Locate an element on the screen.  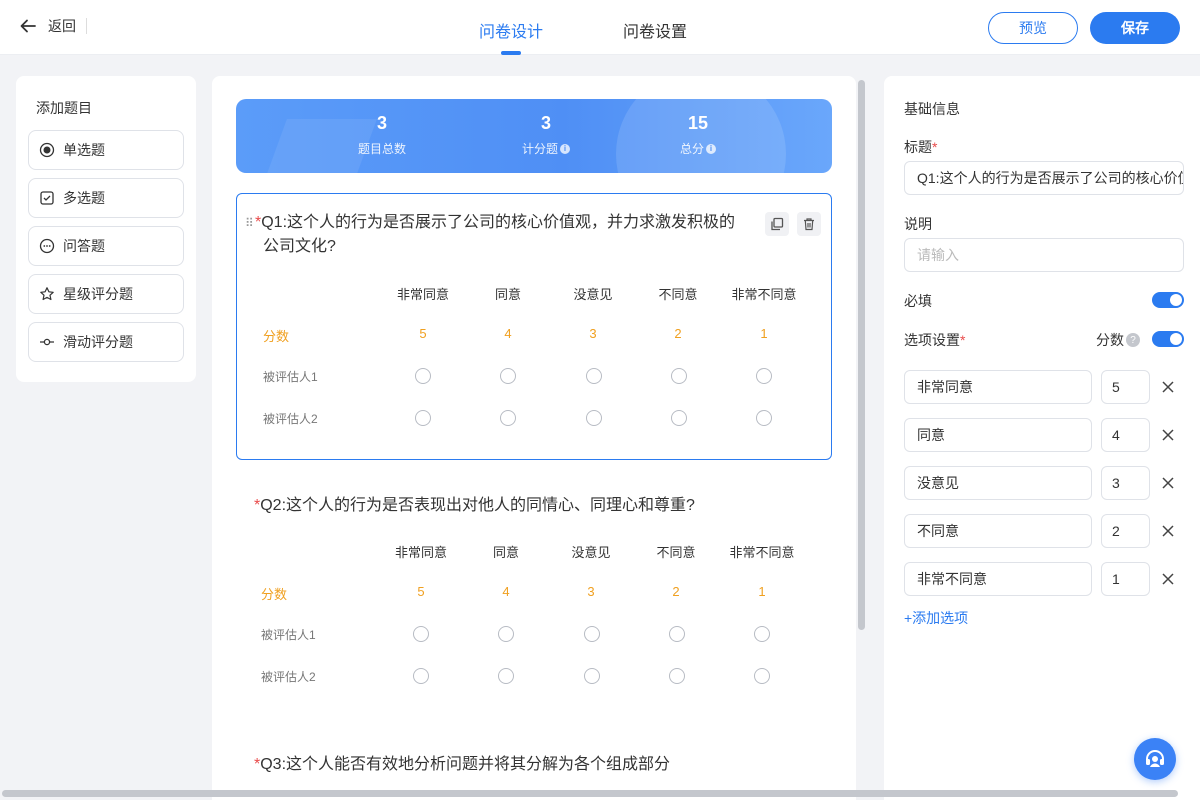
option-score-input: 5 is located at coordinates (1125, 387).